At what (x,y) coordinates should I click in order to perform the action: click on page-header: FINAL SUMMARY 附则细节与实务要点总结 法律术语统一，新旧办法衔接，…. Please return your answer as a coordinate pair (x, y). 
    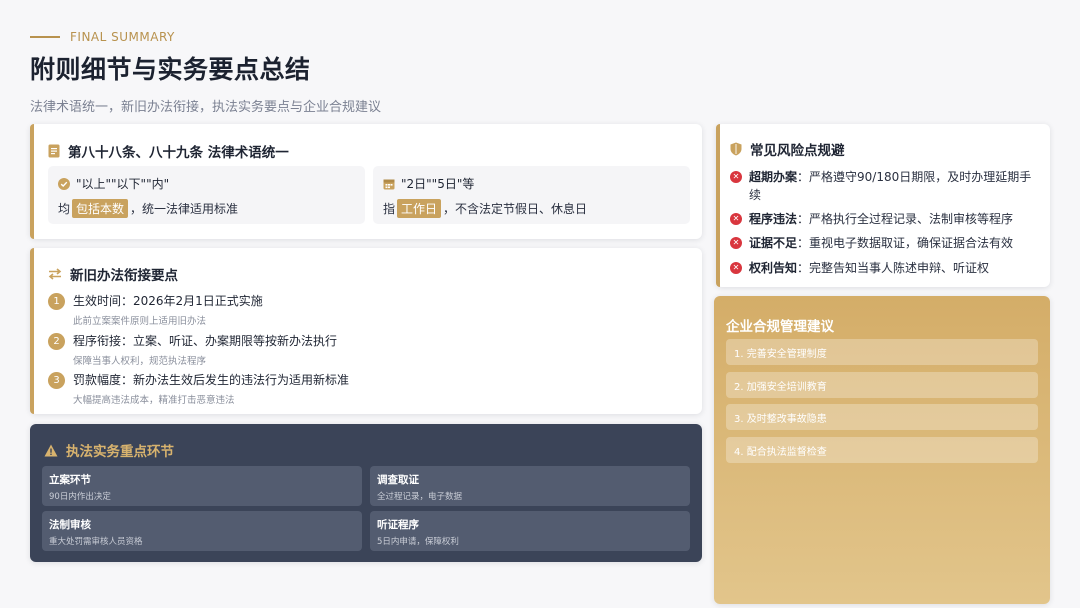
    Looking at the image, I should click on (540, 72).